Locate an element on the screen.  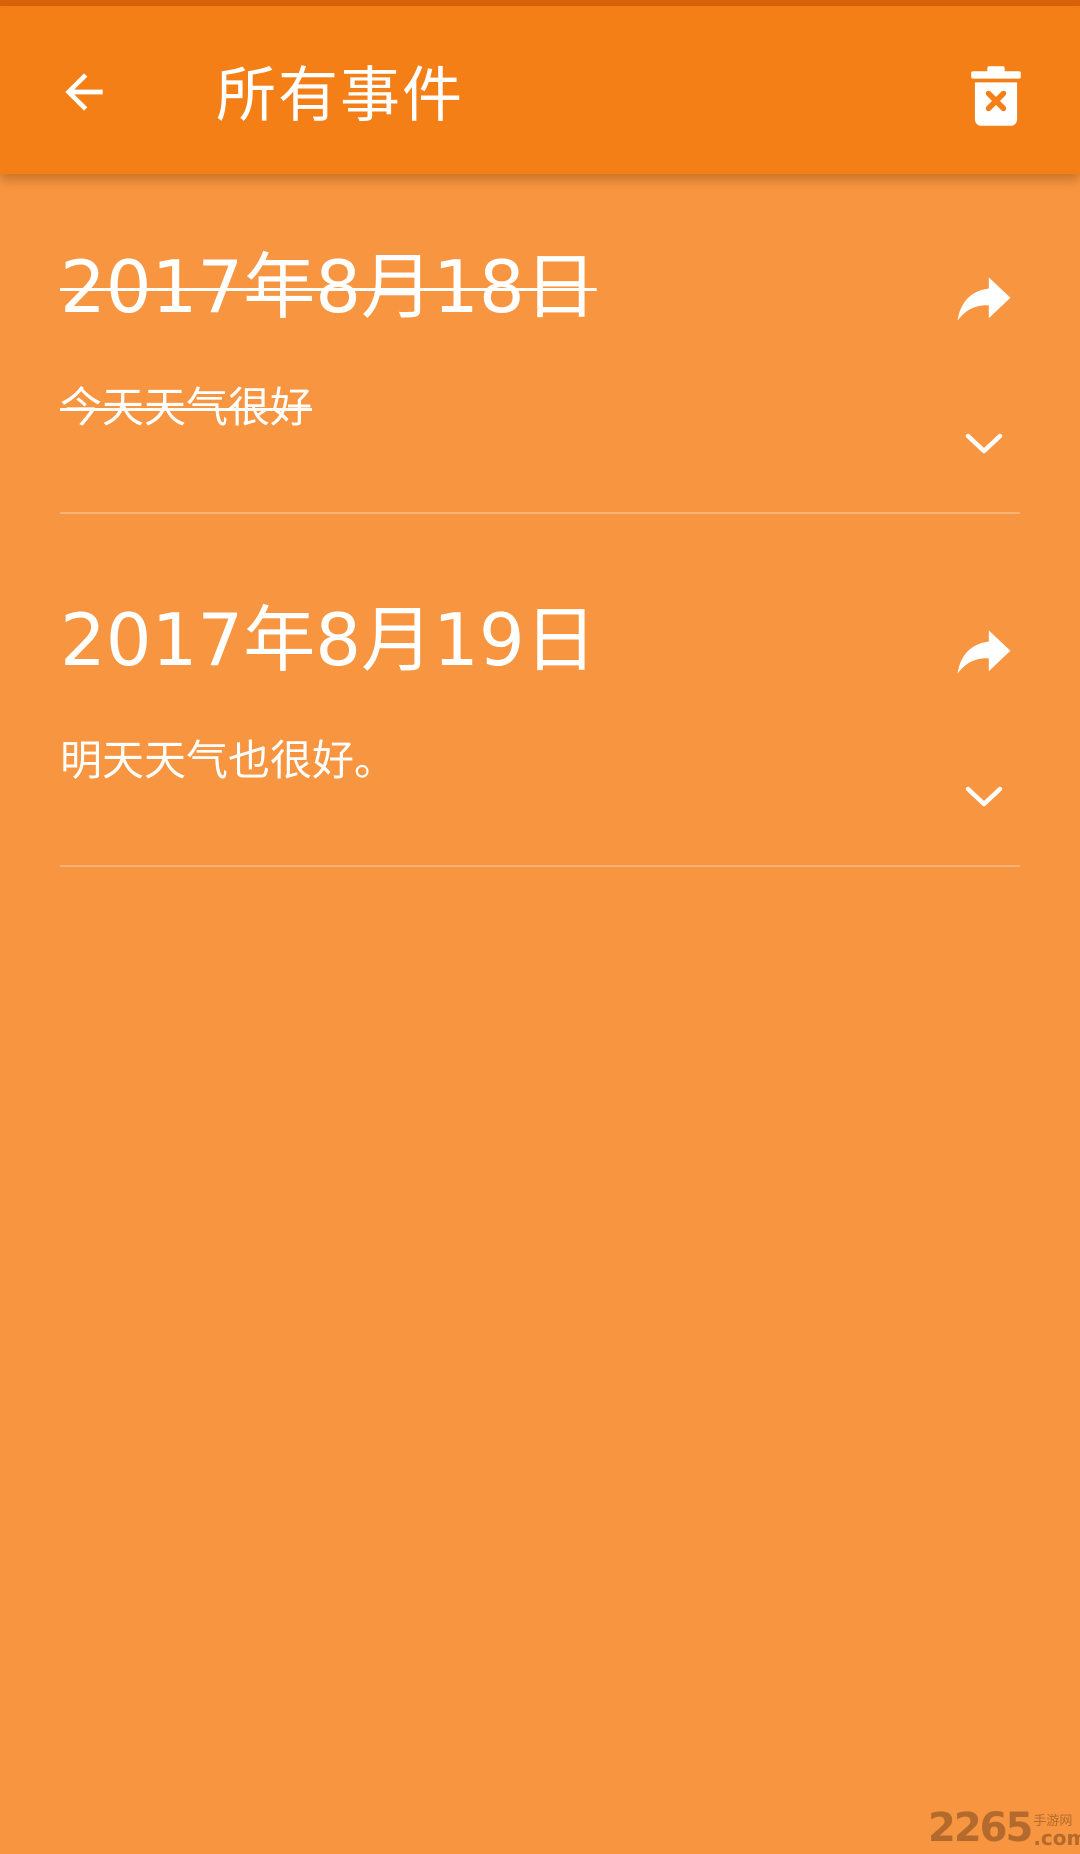
arrow-left-icon is located at coordinates (84, 92).